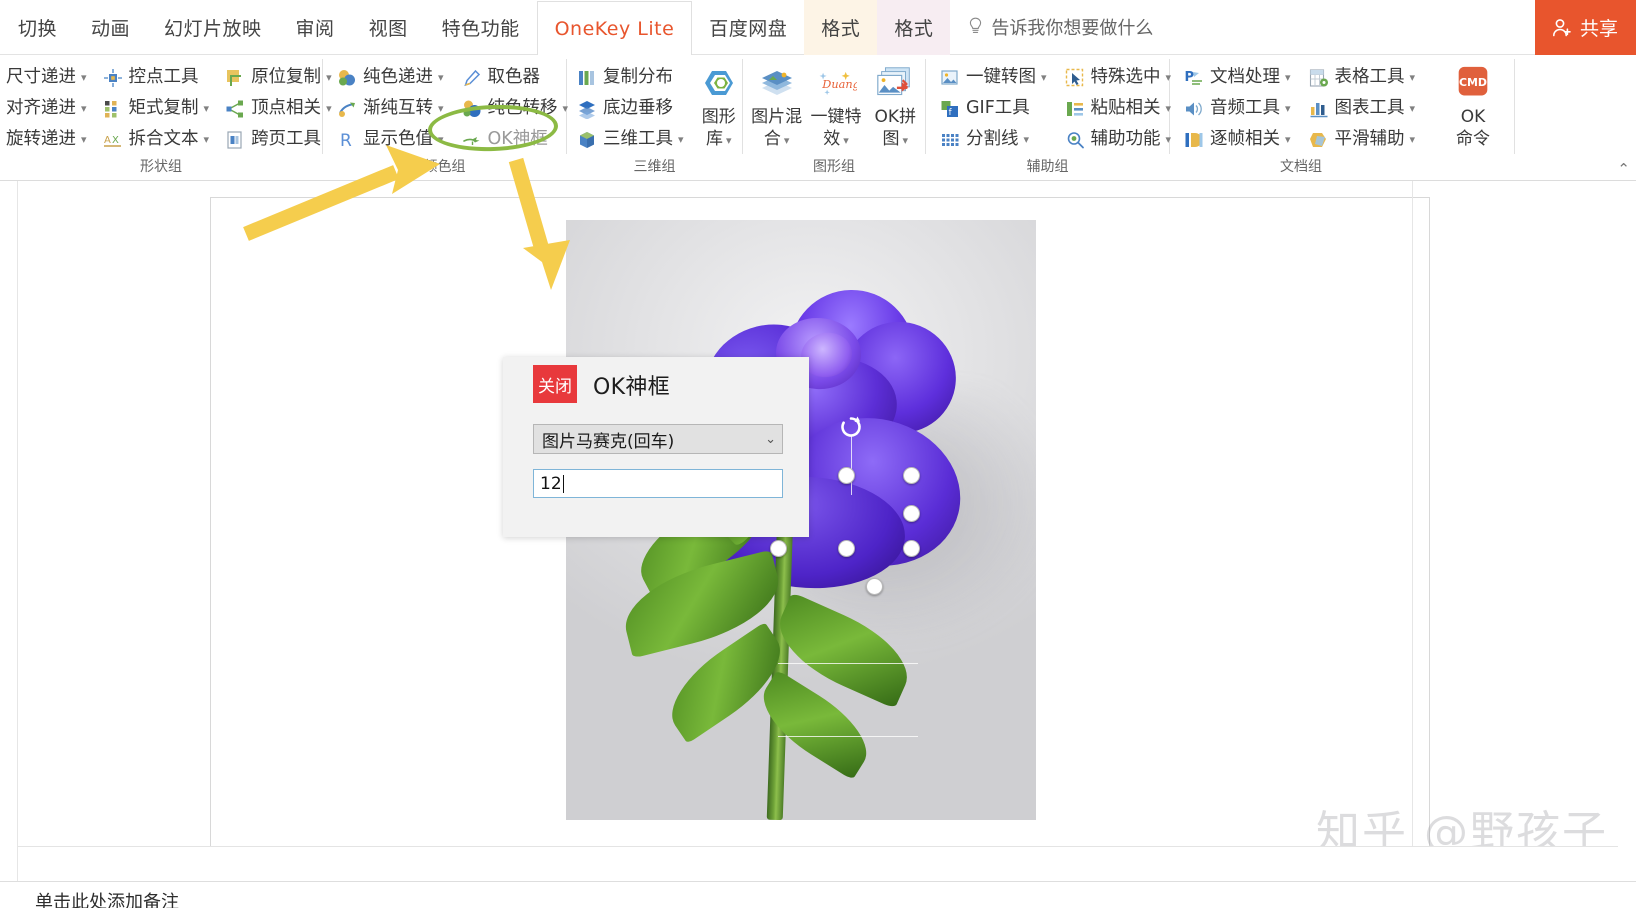 This screenshot has width=1636, height=918. I want to click on tab-switch: 切换, so click(37, 27).